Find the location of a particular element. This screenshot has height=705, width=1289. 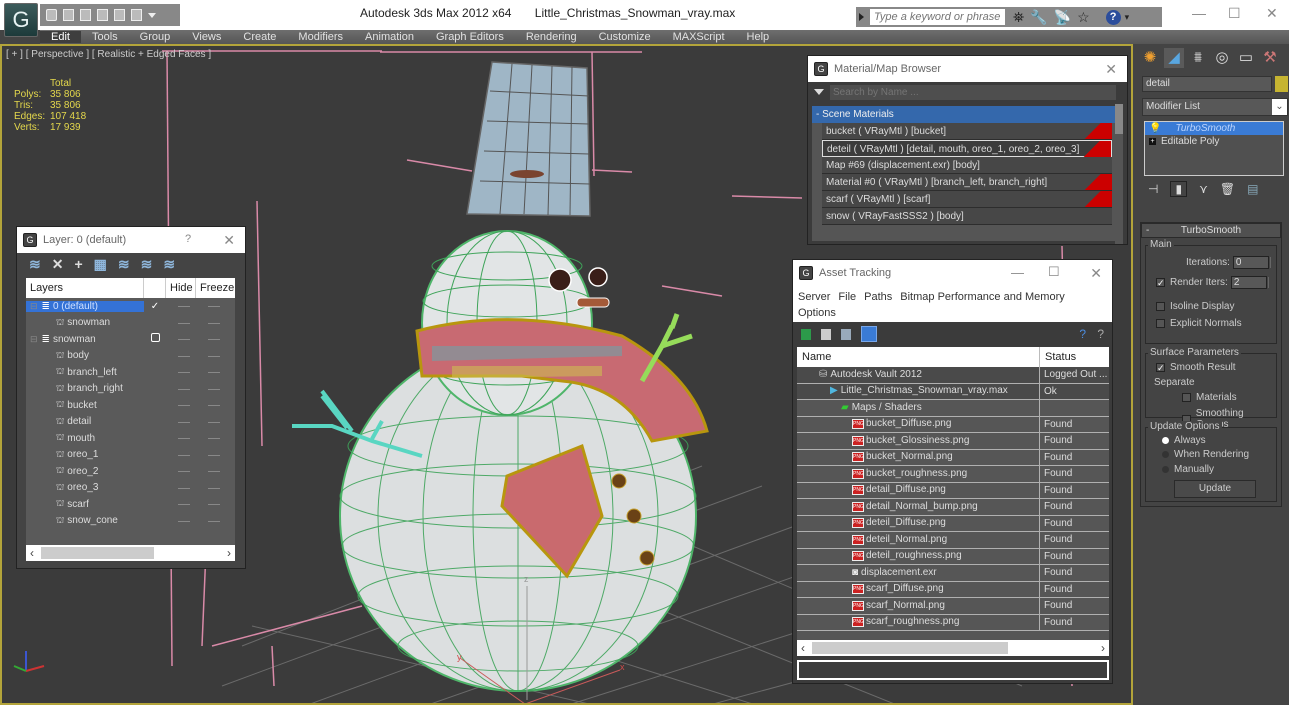

layer-row: ⛫ oreo_2 is located at coordinates (130, 471).